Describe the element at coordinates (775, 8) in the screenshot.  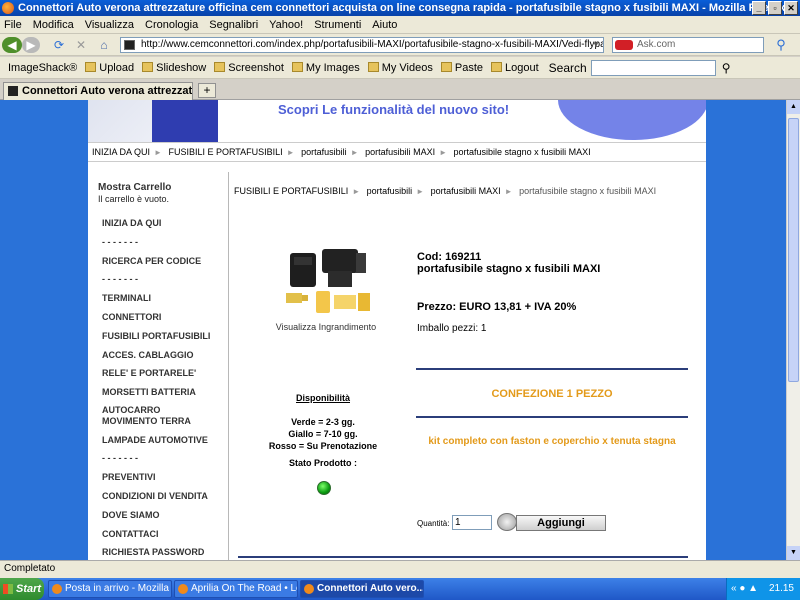
I see `restore-button: ▫` at that location.